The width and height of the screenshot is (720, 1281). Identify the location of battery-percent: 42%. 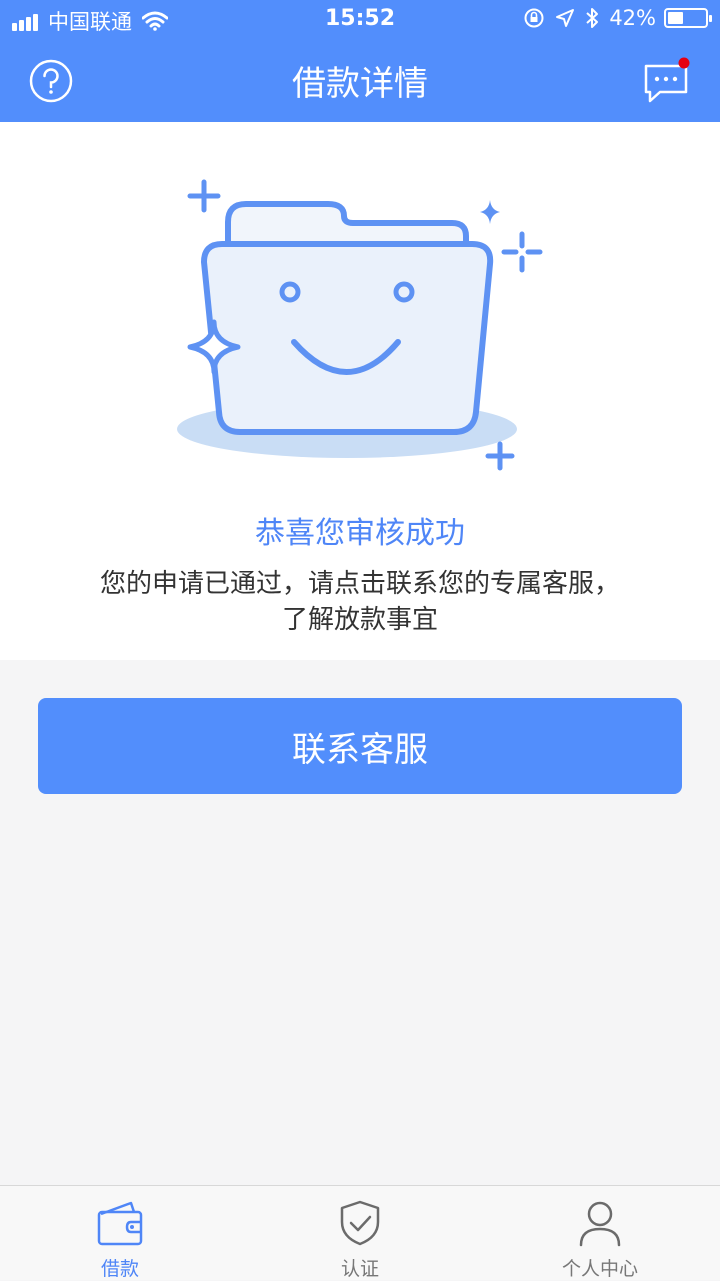
(632, 18).